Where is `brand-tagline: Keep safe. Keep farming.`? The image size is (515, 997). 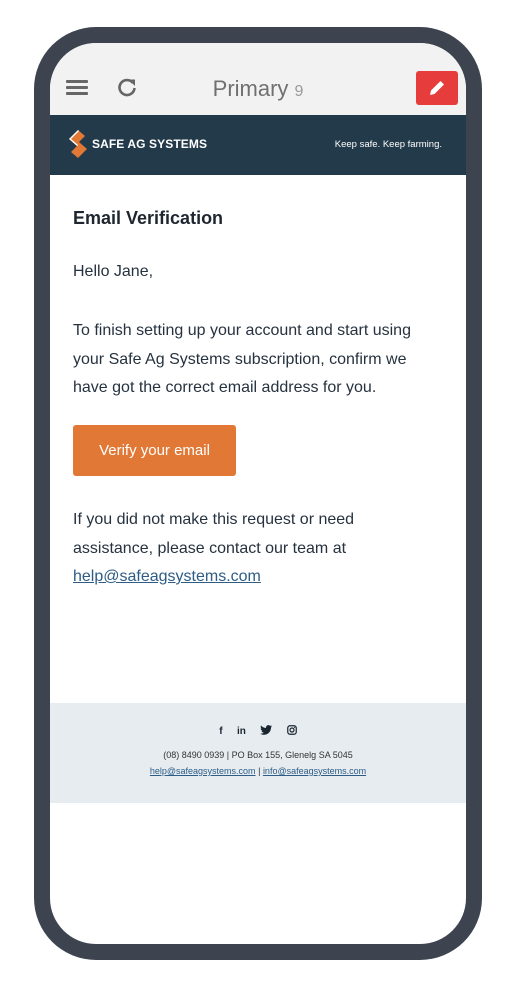 brand-tagline: Keep safe. Keep farming. is located at coordinates (388, 144).